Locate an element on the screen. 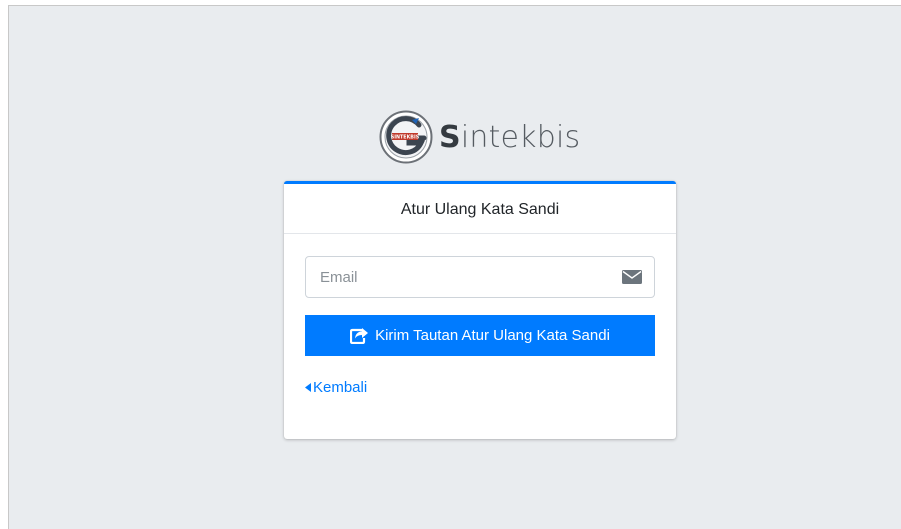  send-reset-link-label: Kirim Tautan Atur Ulang Kata Sandi is located at coordinates (492, 335).